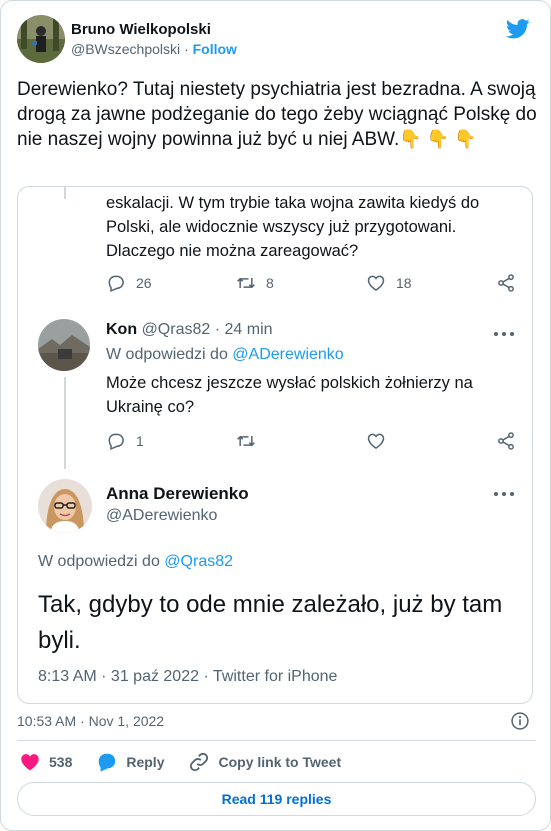  What do you see at coordinates (140, 441) in the screenshot?
I see `kon-reply-count: 1` at bounding box center [140, 441].